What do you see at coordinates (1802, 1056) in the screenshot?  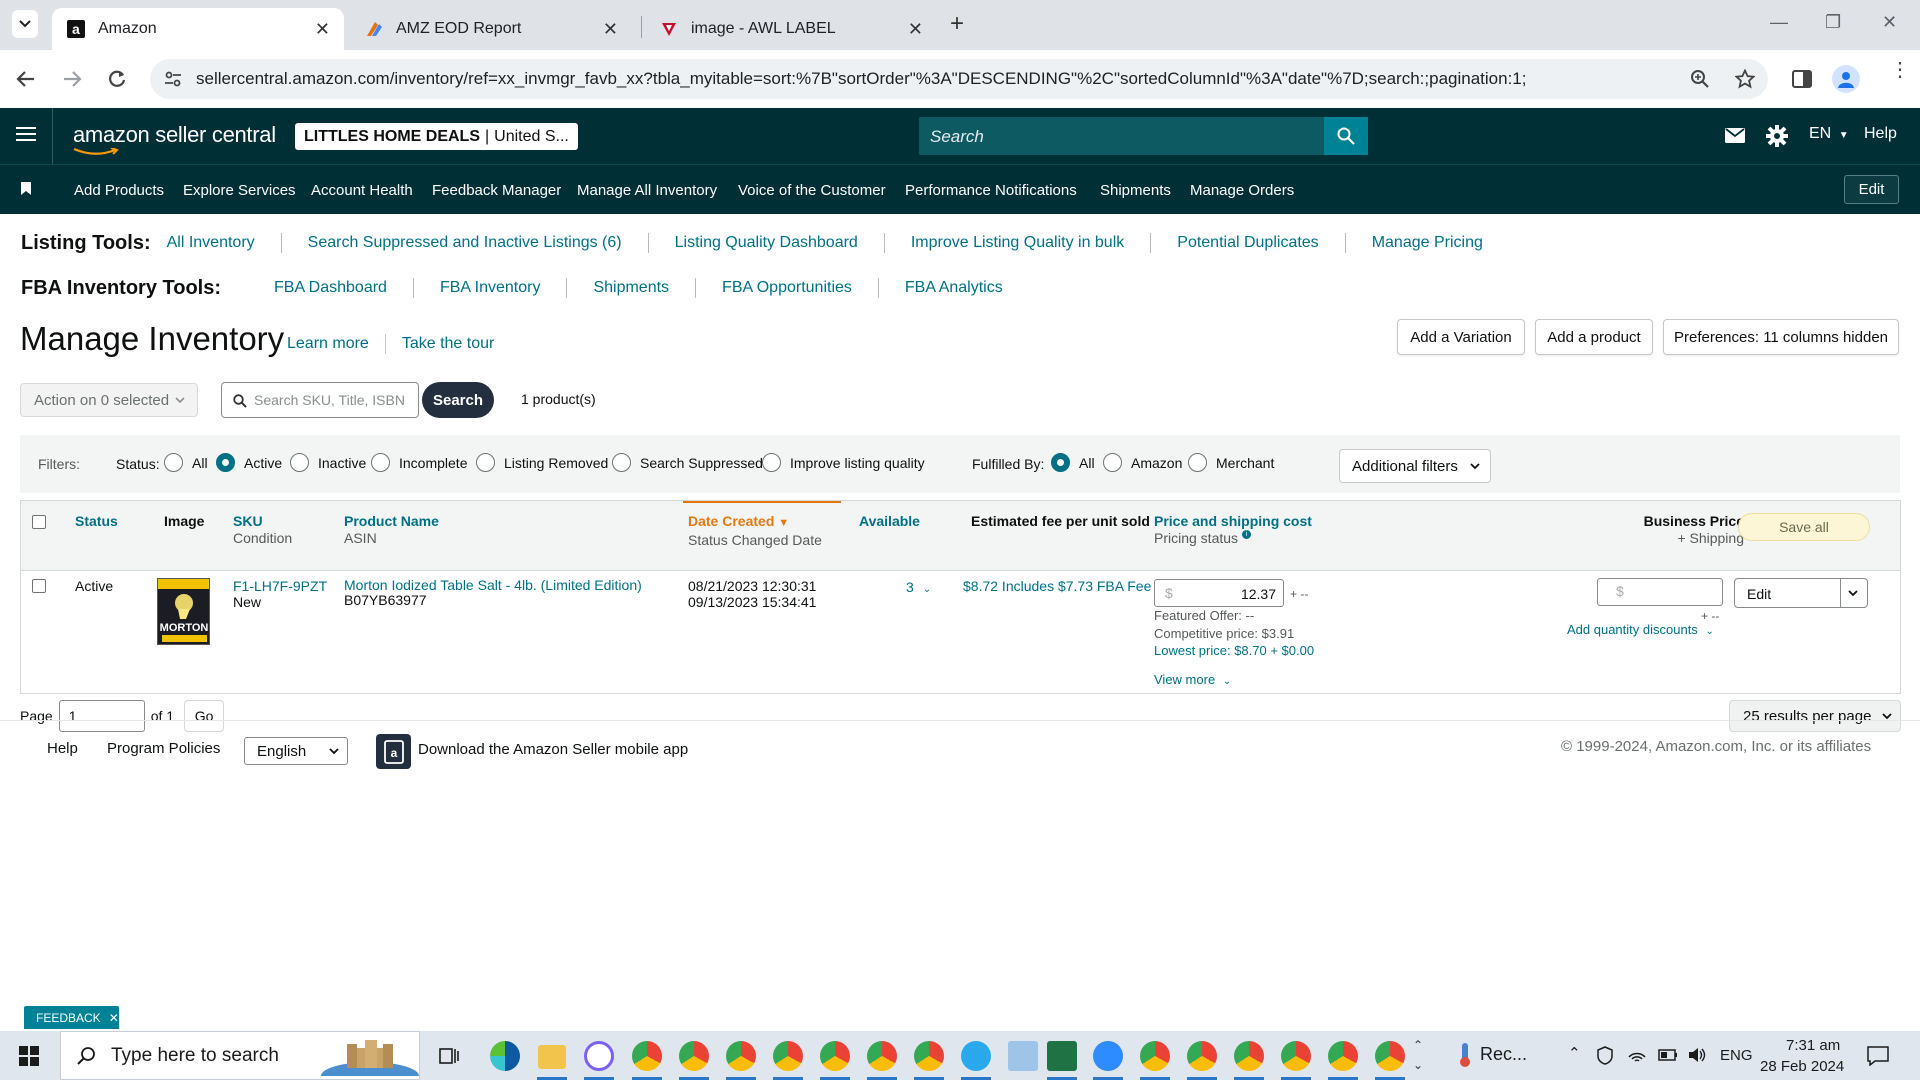 I see `system-clock: 7:31 am 28 Feb 2024` at bounding box center [1802, 1056].